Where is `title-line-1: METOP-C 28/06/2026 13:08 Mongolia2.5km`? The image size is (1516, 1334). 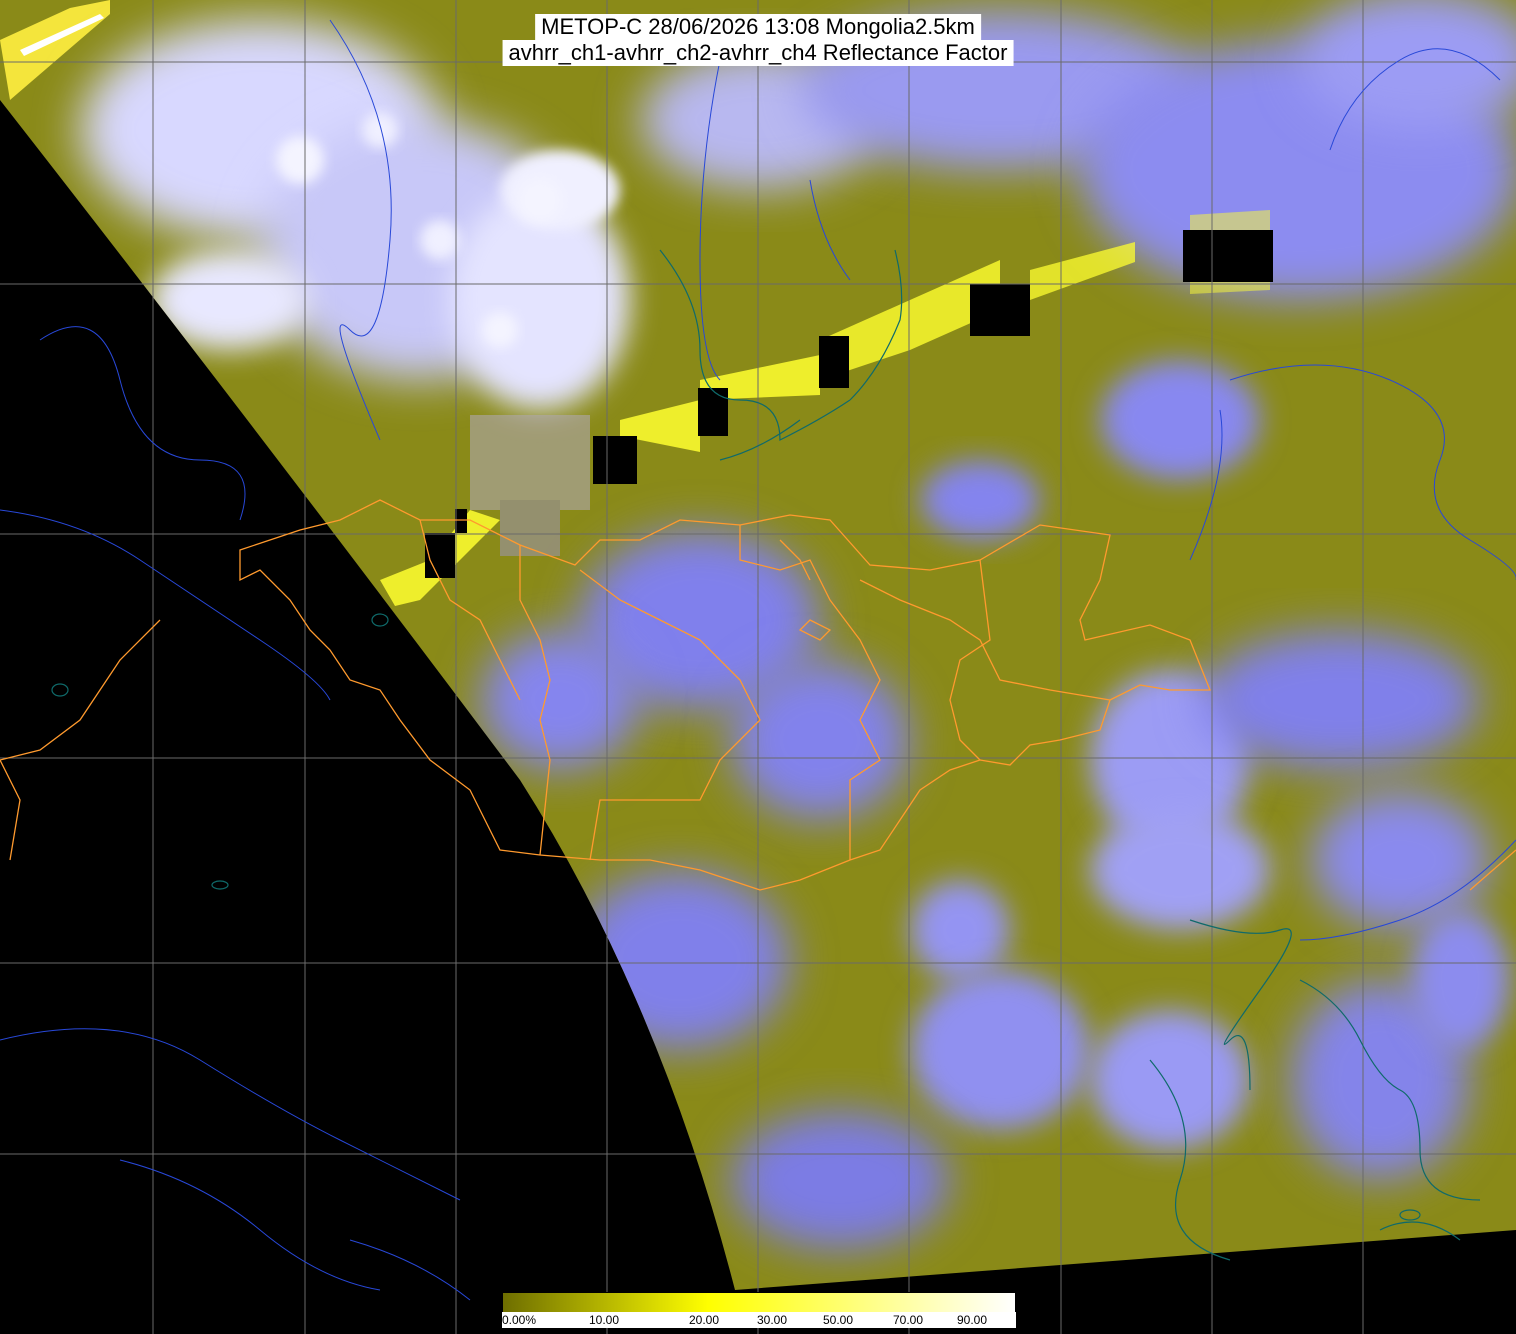 title-line-1: METOP-C 28/06/2026 13:08 Mongolia2.5km is located at coordinates (758, 27).